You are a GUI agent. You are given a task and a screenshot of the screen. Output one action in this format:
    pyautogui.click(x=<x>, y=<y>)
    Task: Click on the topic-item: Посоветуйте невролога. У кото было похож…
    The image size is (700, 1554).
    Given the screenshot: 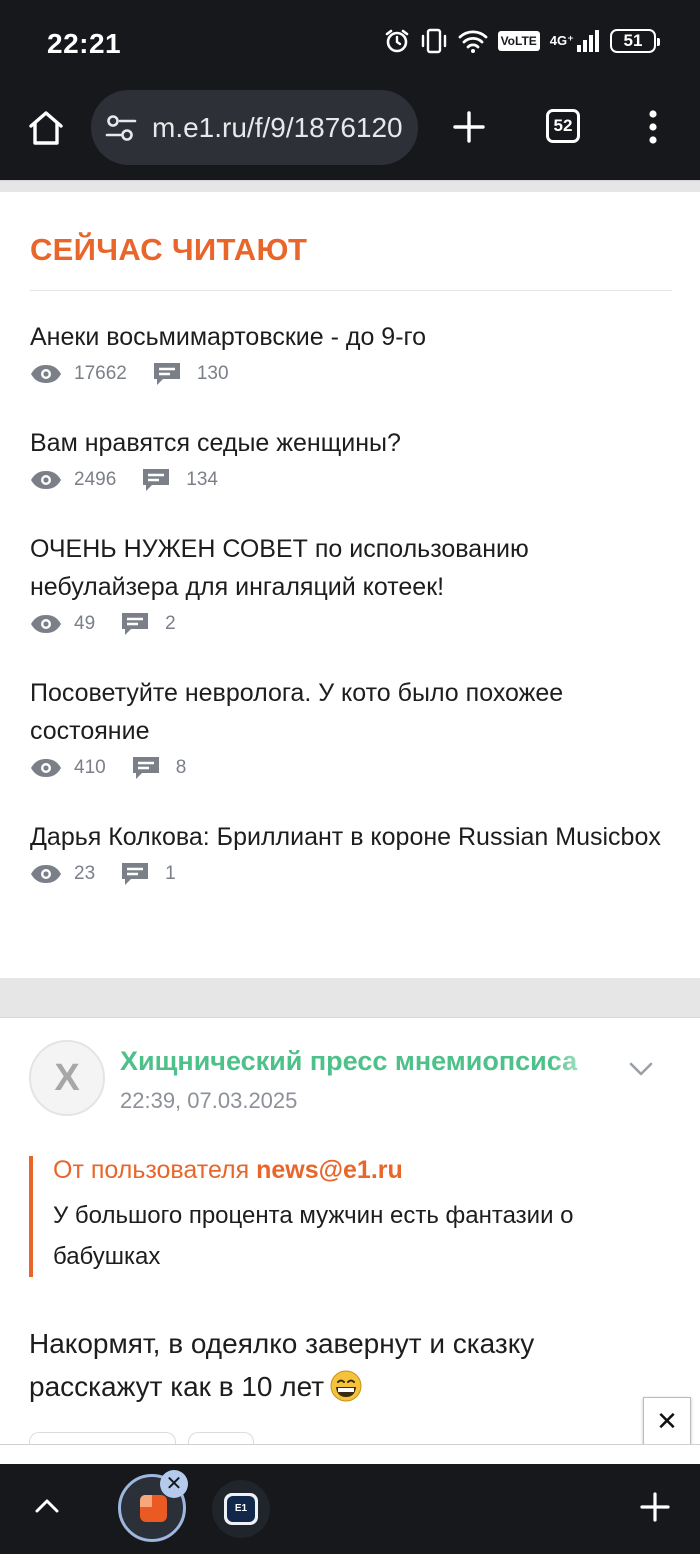 What is the action you would take?
    pyautogui.click(x=350, y=727)
    